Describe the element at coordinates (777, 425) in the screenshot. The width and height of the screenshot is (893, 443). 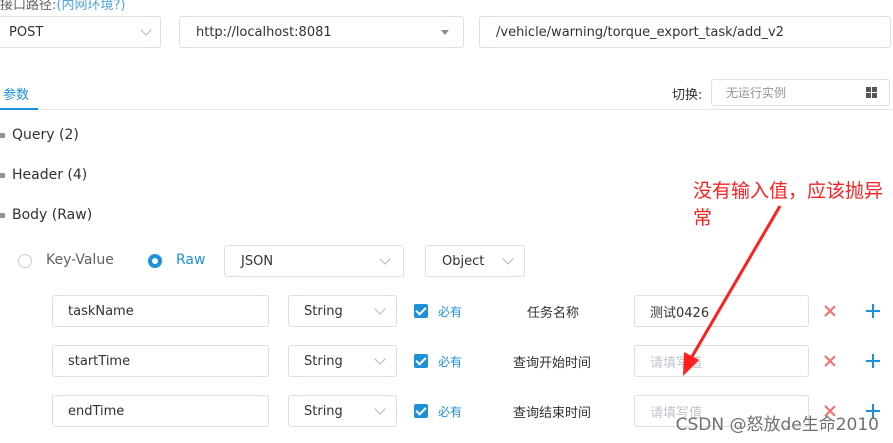
I see `watermark: CSDN @怒放de生命2010` at that location.